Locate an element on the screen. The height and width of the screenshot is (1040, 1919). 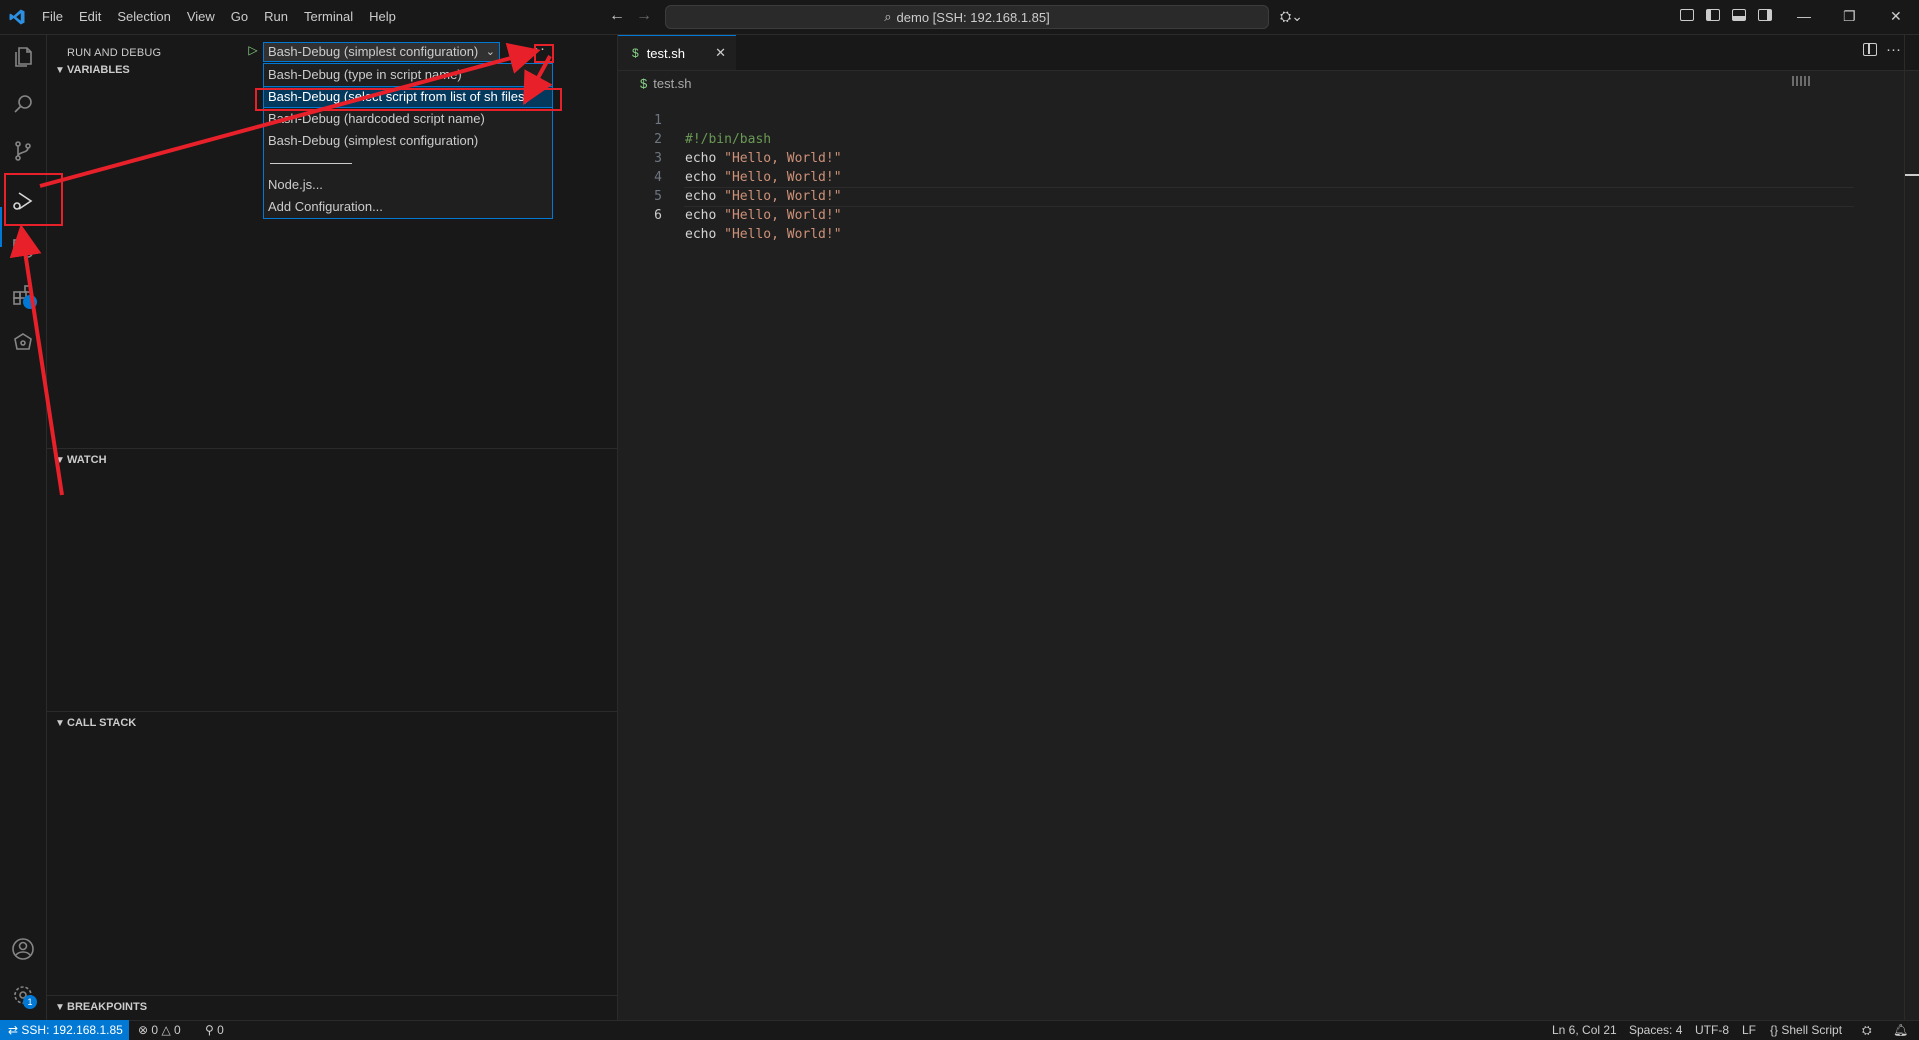
dropdown-option: Bash-Debug (simplest configuration) is located at coordinates (408, 141).